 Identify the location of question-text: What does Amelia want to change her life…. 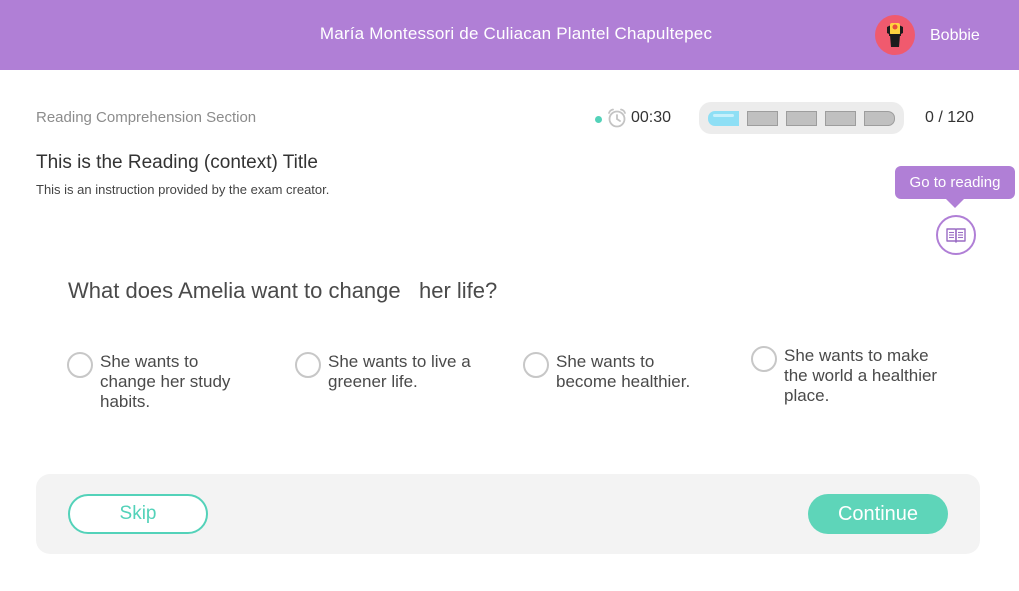
(283, 290).